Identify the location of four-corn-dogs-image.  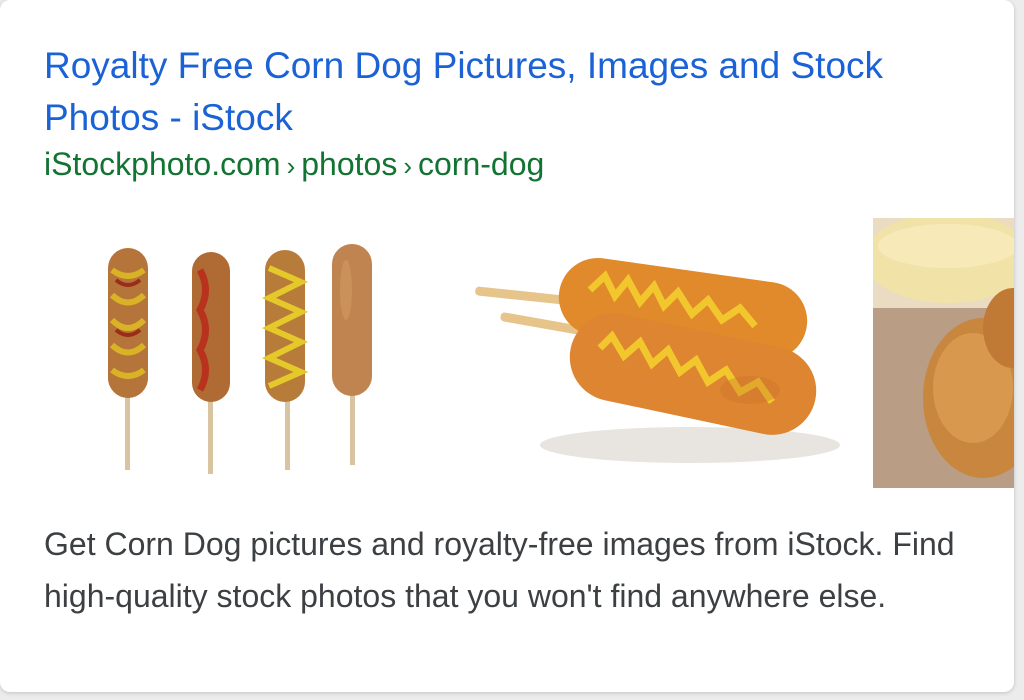
(240, 359).